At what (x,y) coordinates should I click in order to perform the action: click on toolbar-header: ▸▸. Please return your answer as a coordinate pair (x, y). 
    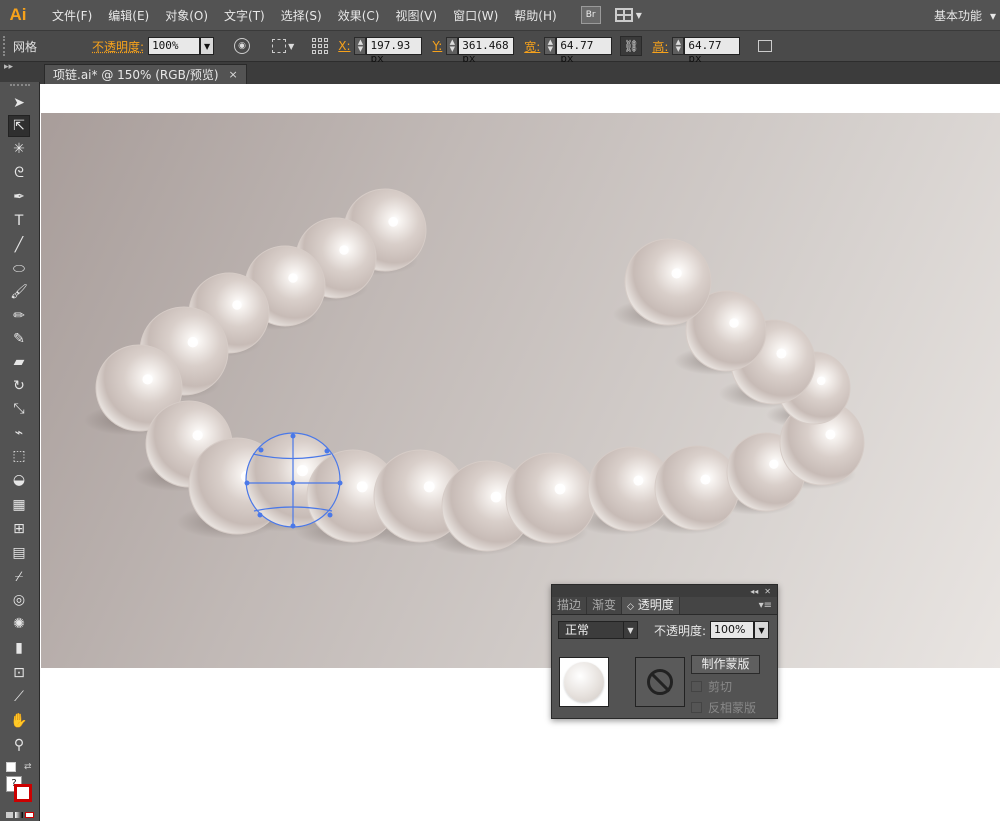
    Looking at the image, I should click on (20, 72).